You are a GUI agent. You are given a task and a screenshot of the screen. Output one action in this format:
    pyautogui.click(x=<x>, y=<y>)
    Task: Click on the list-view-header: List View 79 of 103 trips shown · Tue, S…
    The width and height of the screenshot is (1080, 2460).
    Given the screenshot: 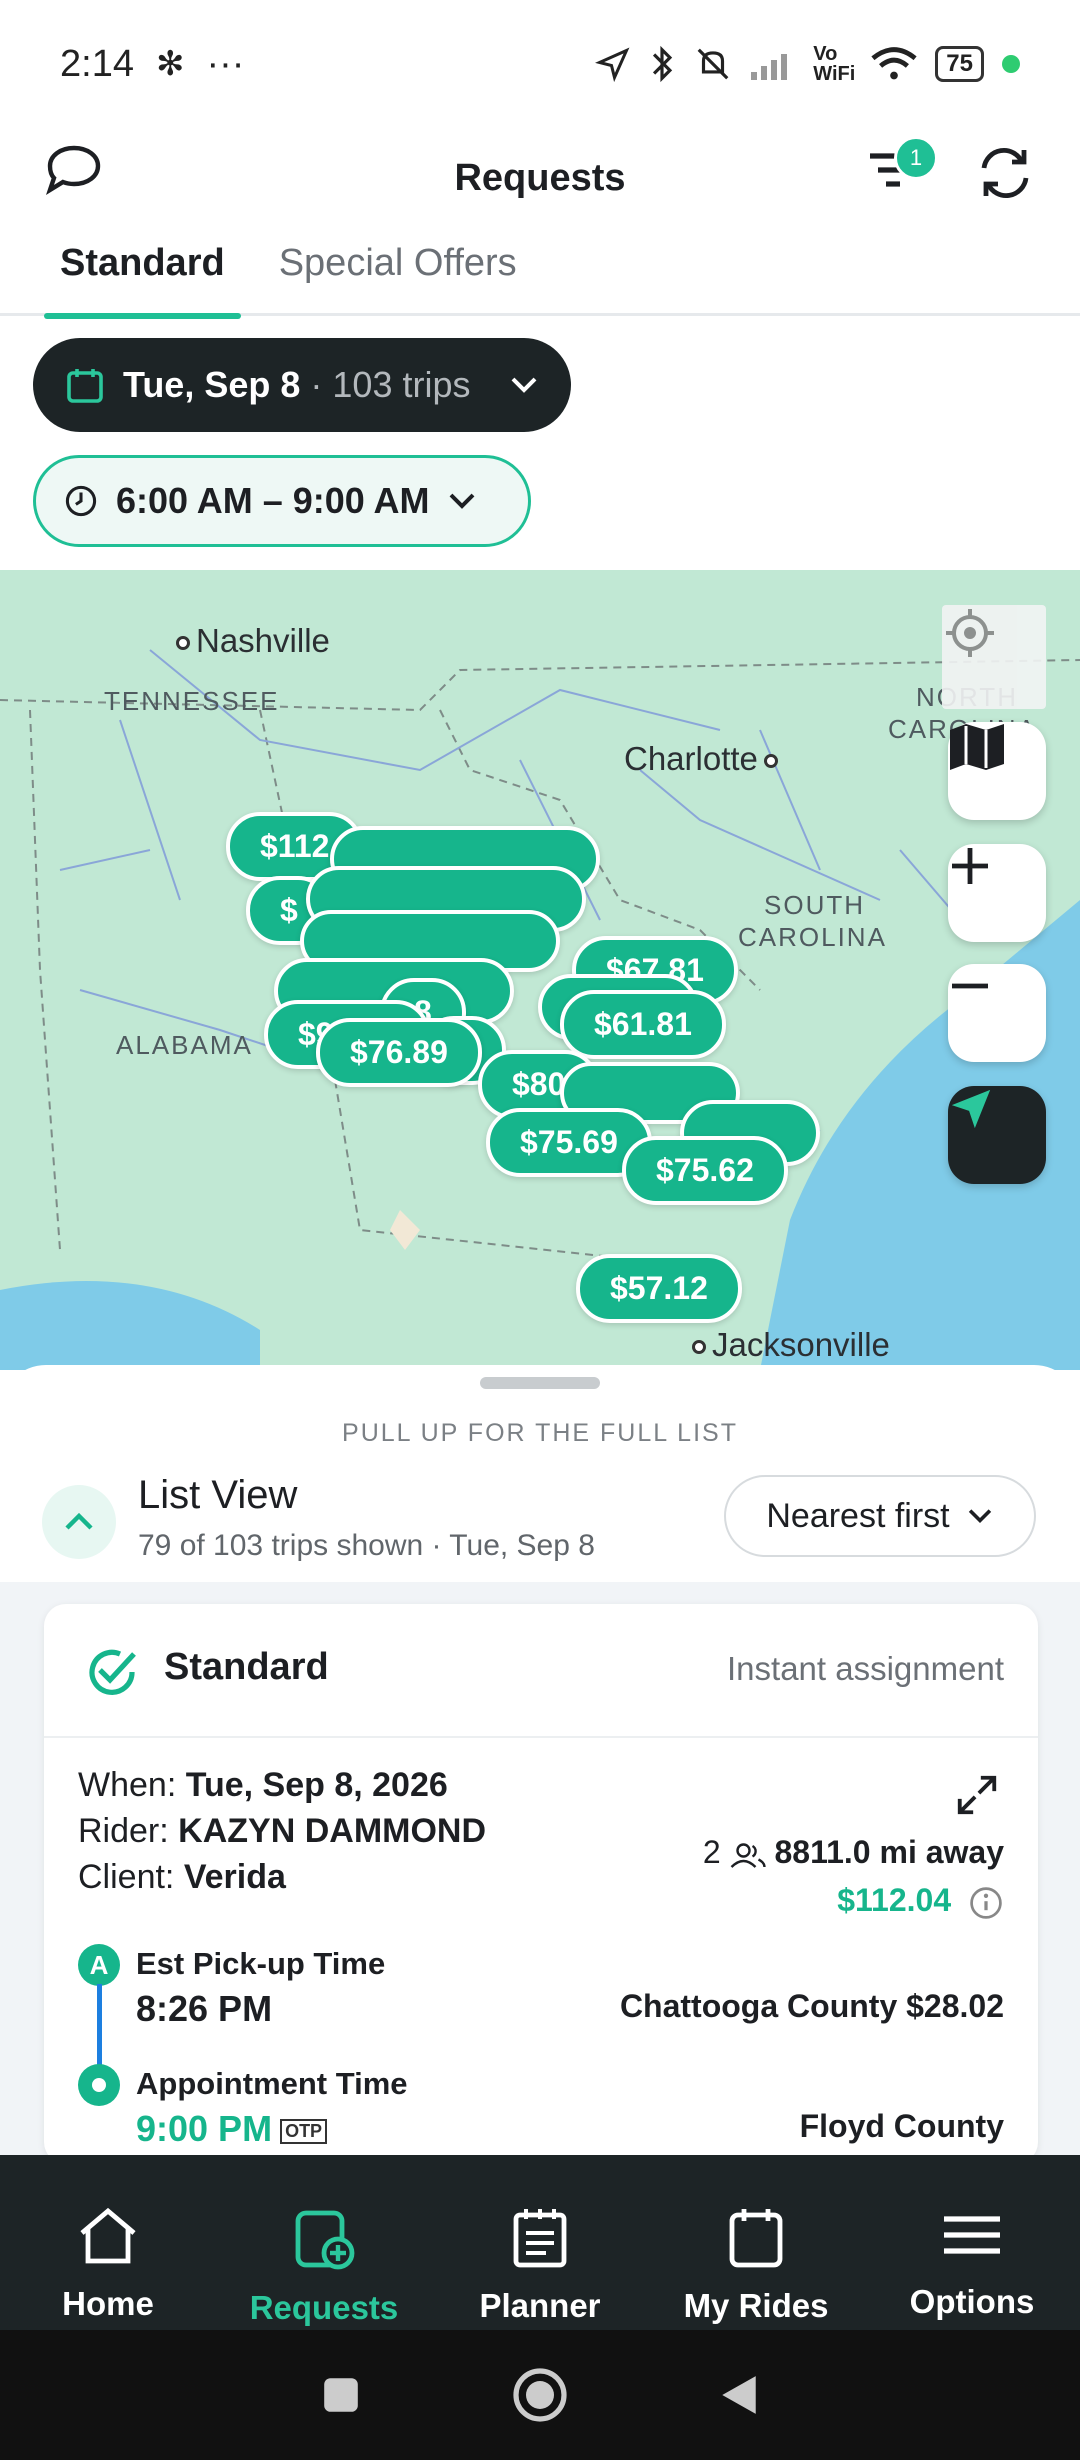 What is the action you would take?
    pyautogui.click(x=540, y=1527)
    